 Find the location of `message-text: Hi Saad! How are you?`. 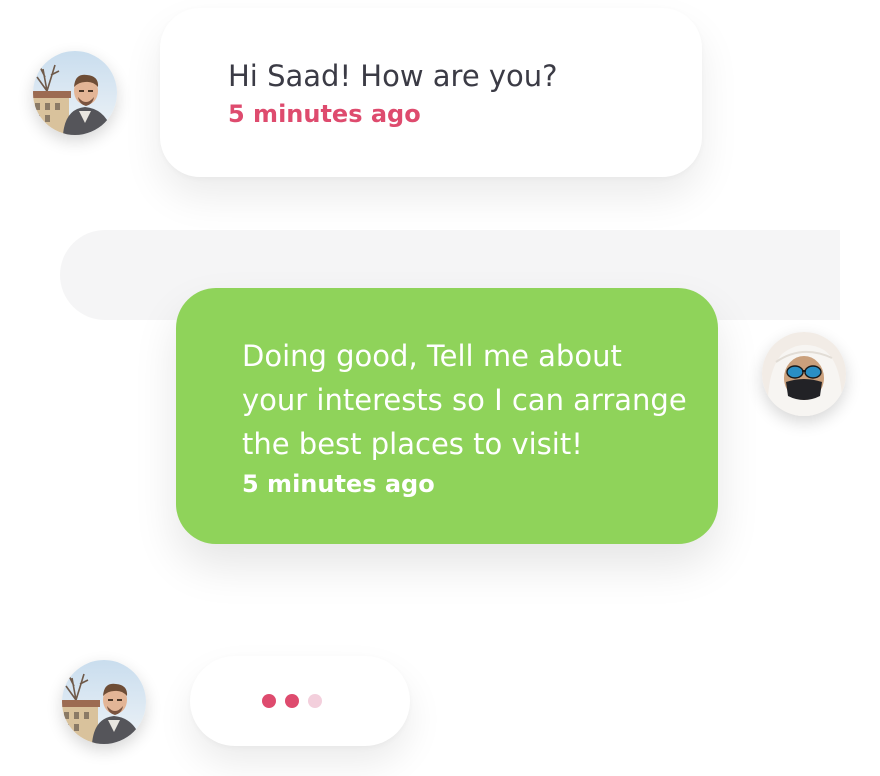

message-text: Hi Saad! How are you? is located at coordinates (393, 76).